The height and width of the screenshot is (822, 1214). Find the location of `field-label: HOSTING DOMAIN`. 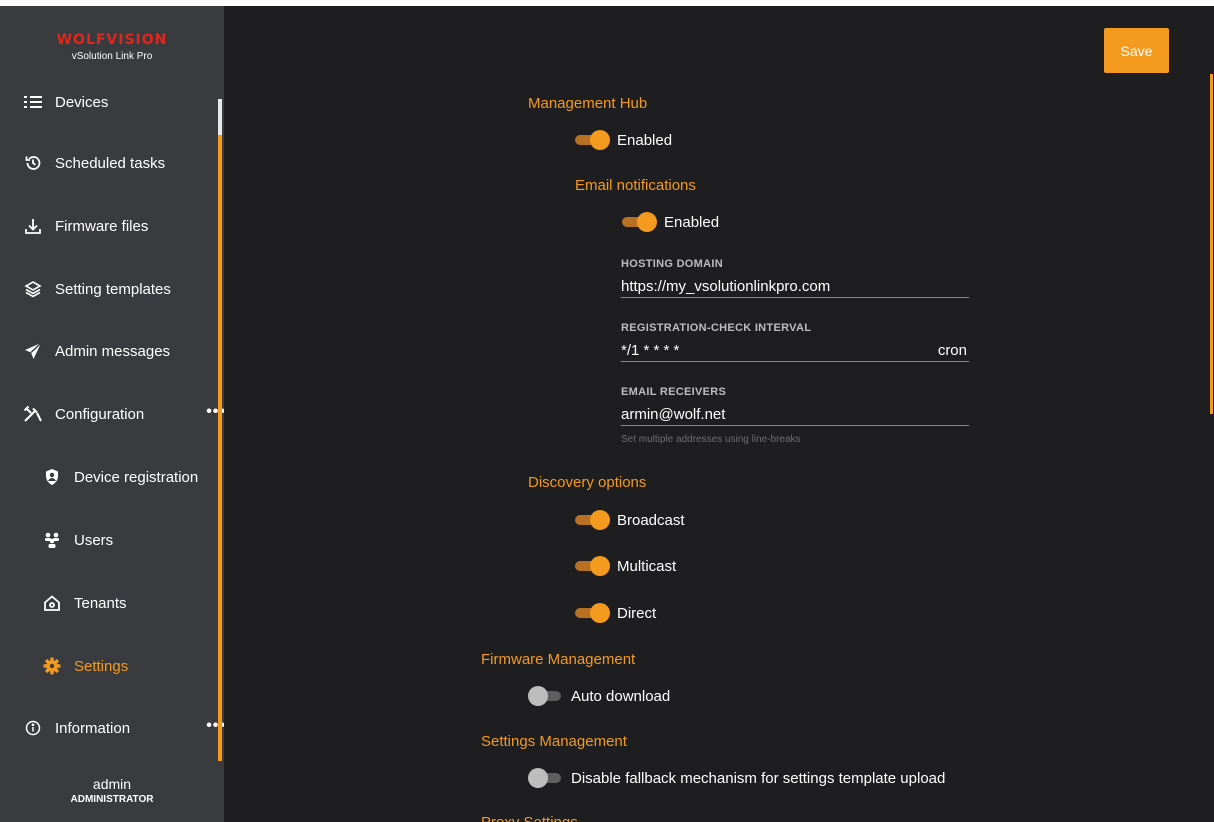

field-label: HOSTING DOMAIN is located at coordinates (672, 264).